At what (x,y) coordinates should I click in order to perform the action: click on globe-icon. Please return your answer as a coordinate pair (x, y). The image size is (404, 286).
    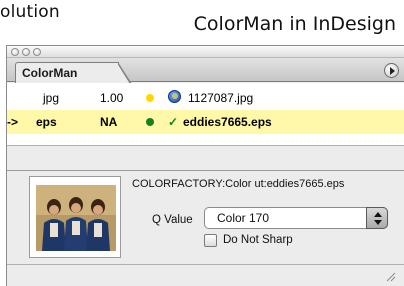
    Looking at the image, I should click on (174, 96).